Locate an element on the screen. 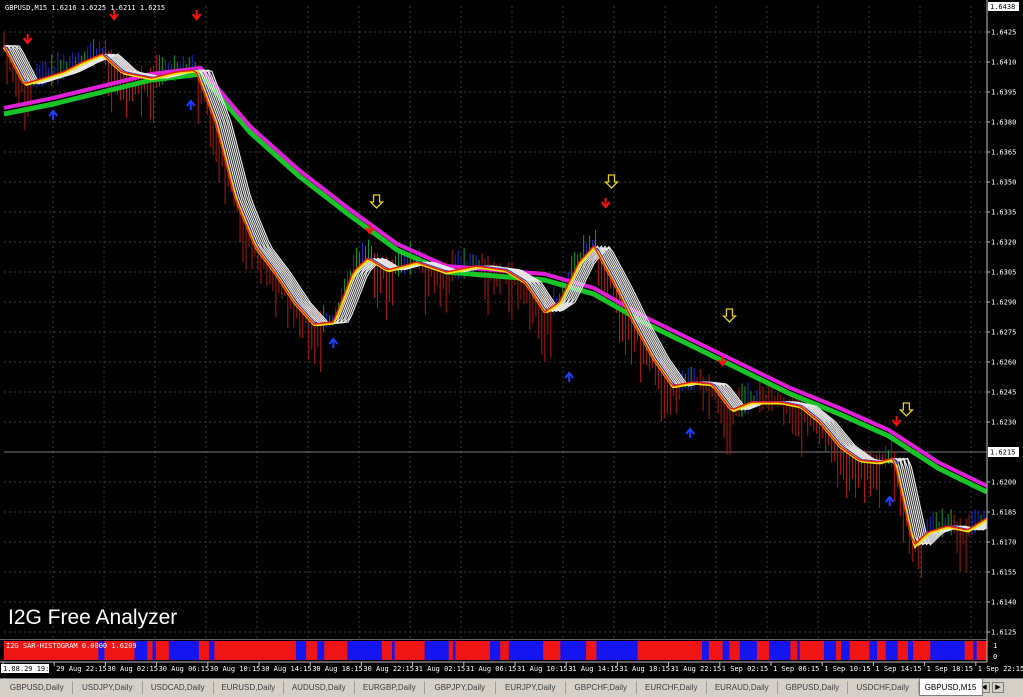  price-label: 1.6245 is located at coordinates (1003, 393).